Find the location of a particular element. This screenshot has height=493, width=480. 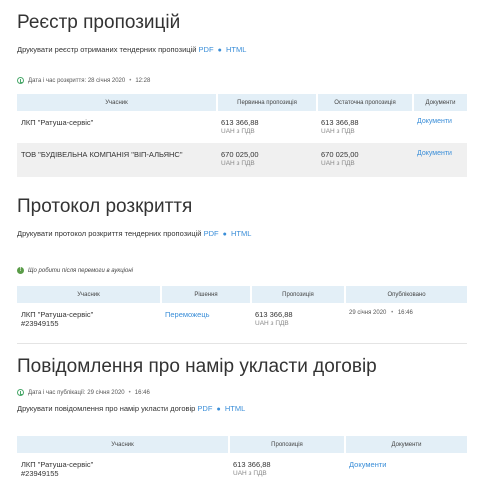

info-icon: ! is located at coordinates (20, 270).